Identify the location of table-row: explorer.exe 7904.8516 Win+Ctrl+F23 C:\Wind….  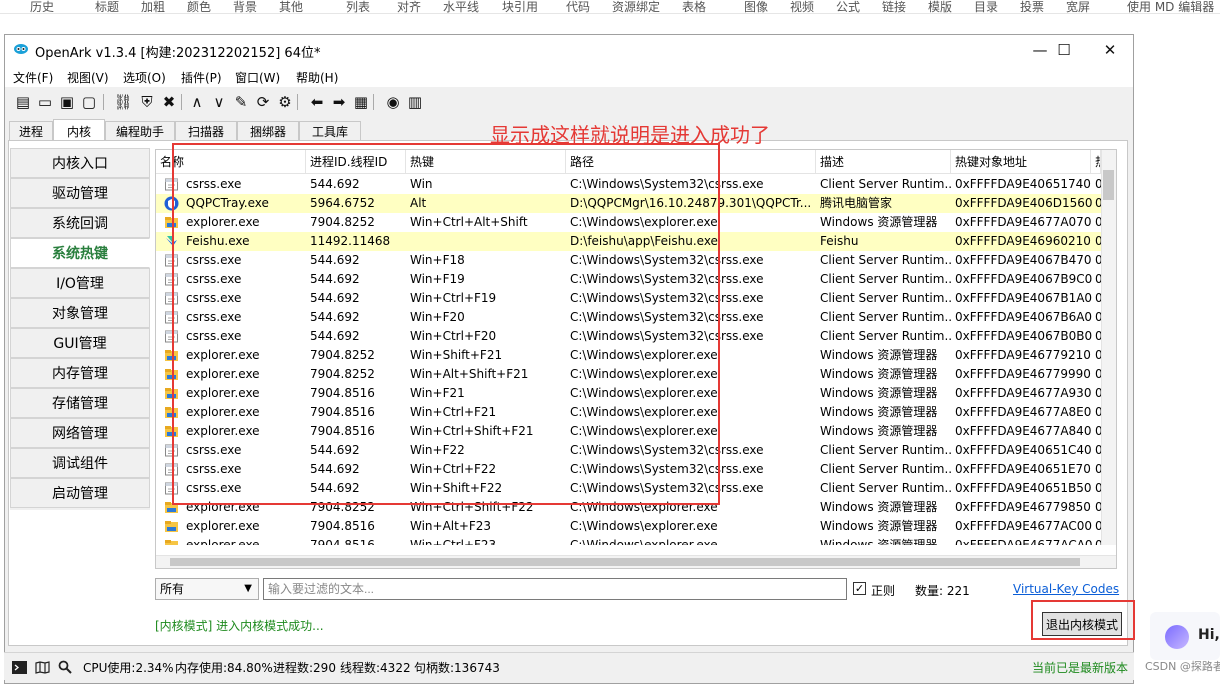
(628, 540).